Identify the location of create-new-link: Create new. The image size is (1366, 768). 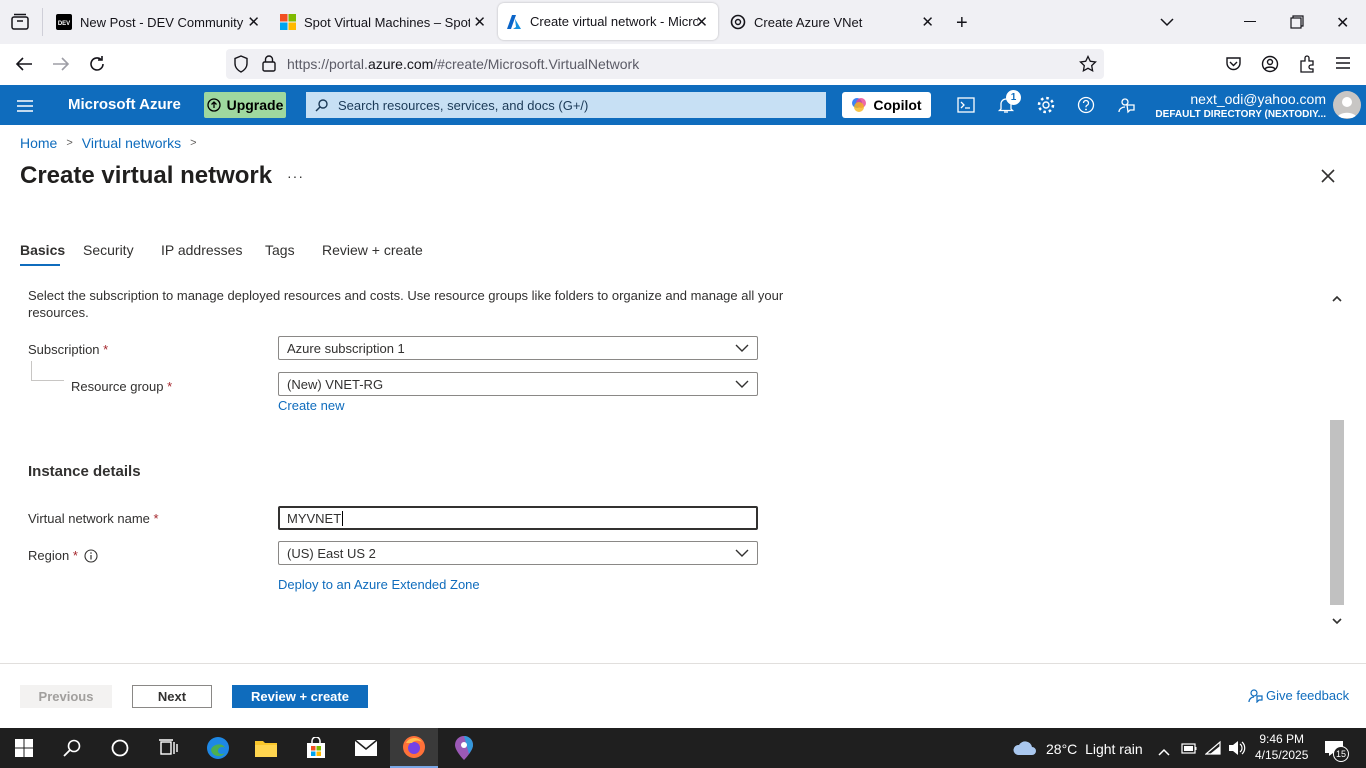
(311, 405).